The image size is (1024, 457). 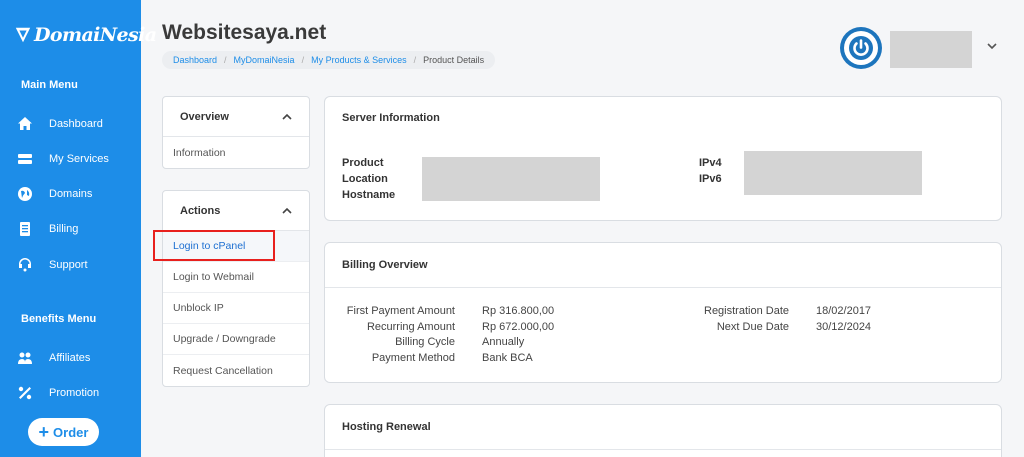 I want to click on actions-panel-header: Actions, so click(x=236, y=211).